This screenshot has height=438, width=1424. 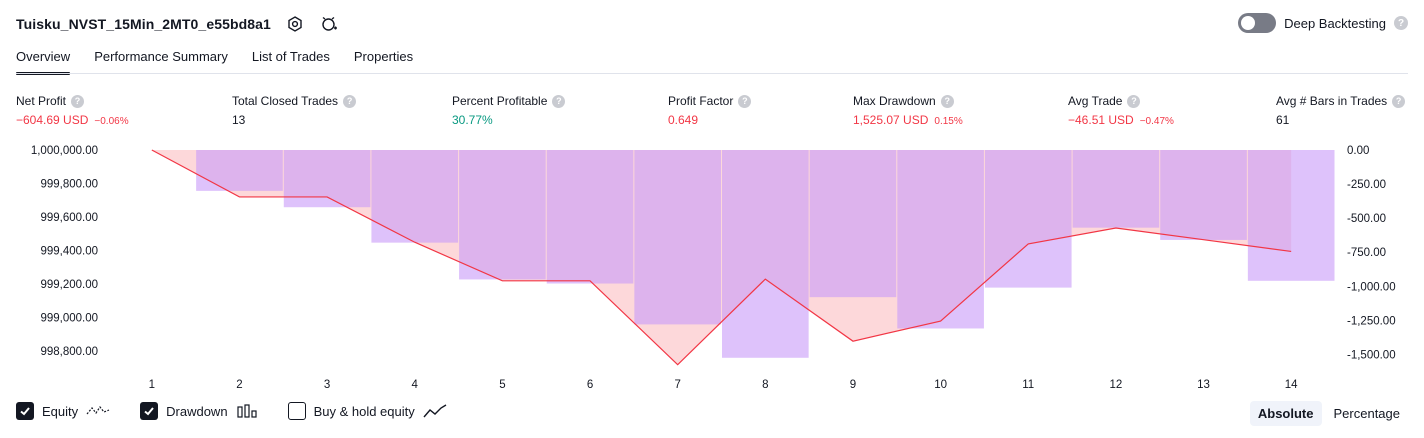 What do you see at coordinates (291, 60) in the screenshot?
I see `tab-list-of-trades: List of Trades` at bounding box center [291, 60].